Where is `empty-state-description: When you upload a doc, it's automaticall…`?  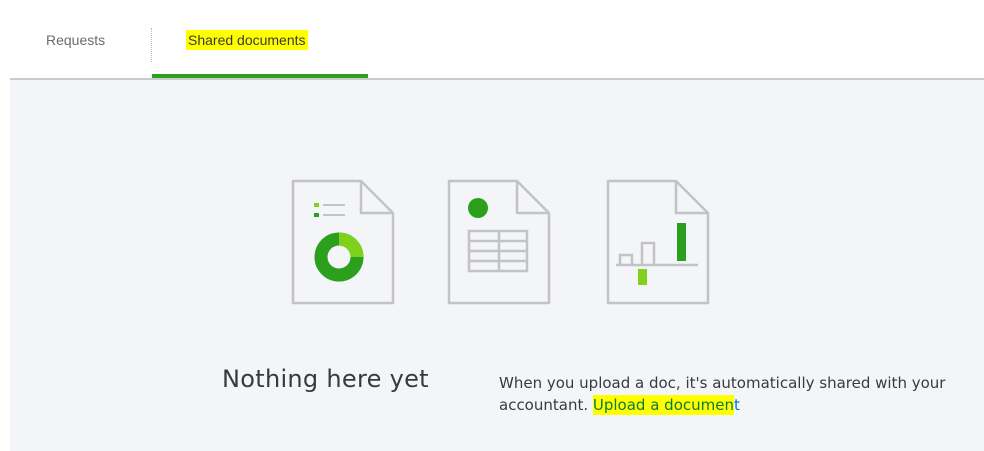
empty-state-description: When you upload a doc, it's automaticall… is located at coordinates (734, 394).